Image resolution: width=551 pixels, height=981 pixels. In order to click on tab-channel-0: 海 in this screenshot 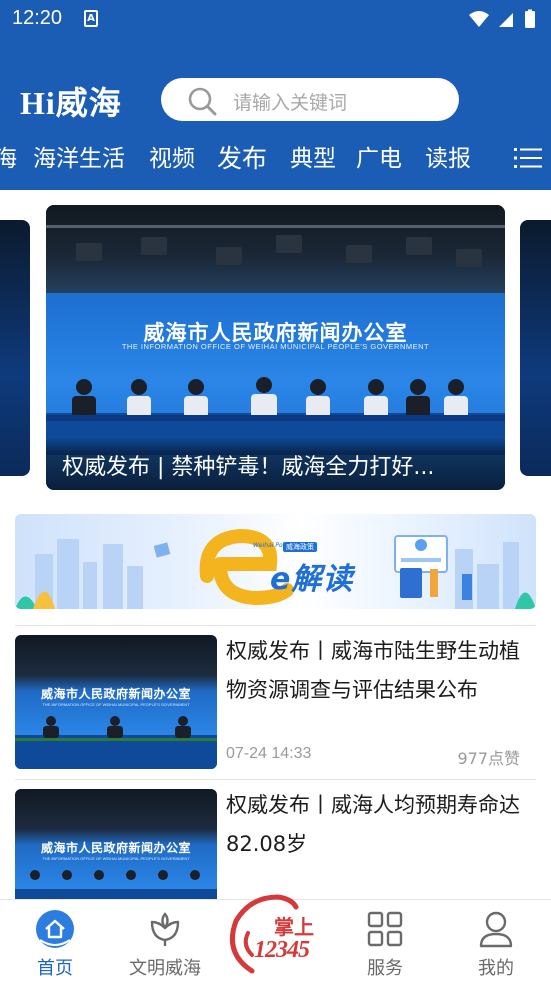, I will do `click(8, 159)`.